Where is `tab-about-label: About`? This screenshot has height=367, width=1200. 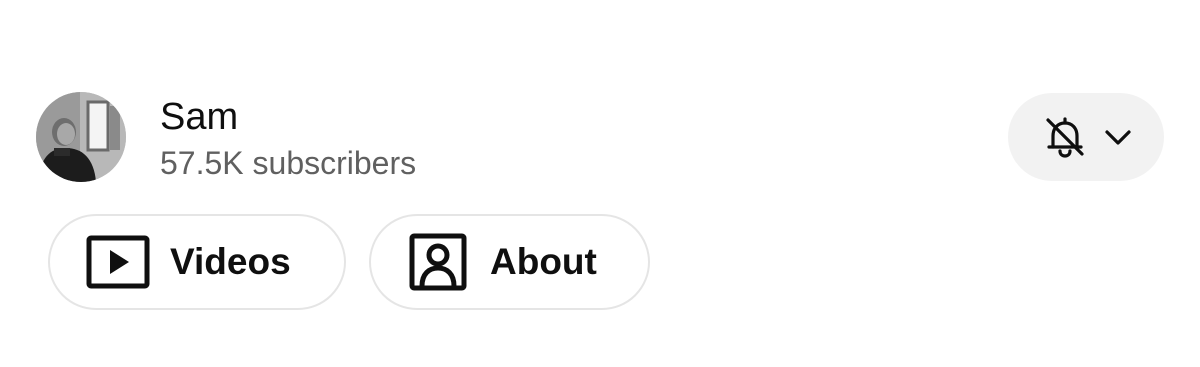 tab-about-label: About is located at coordinates (543, 261).